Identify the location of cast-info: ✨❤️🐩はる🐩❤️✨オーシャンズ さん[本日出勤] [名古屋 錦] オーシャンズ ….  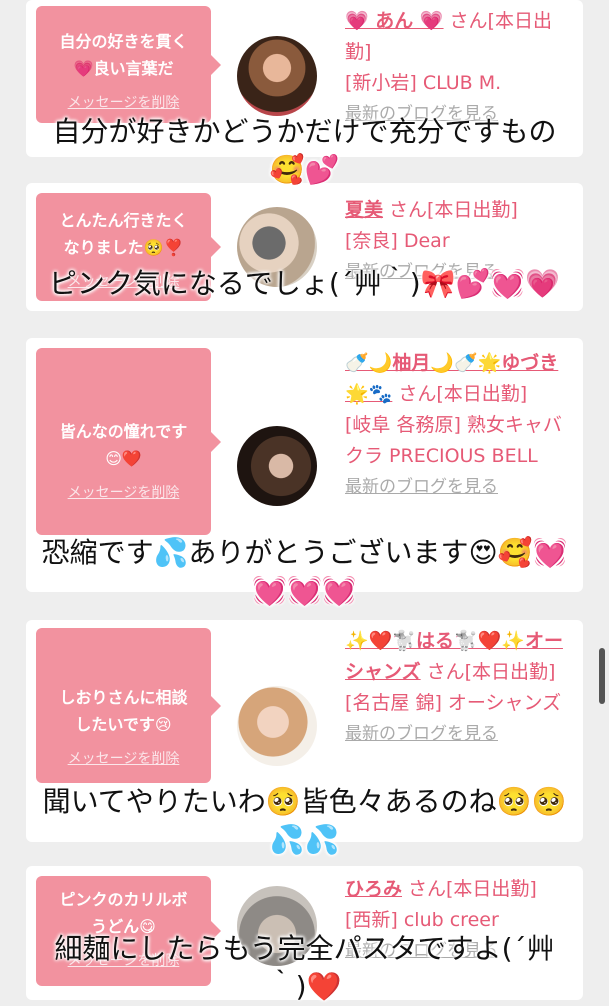
(461, 688).